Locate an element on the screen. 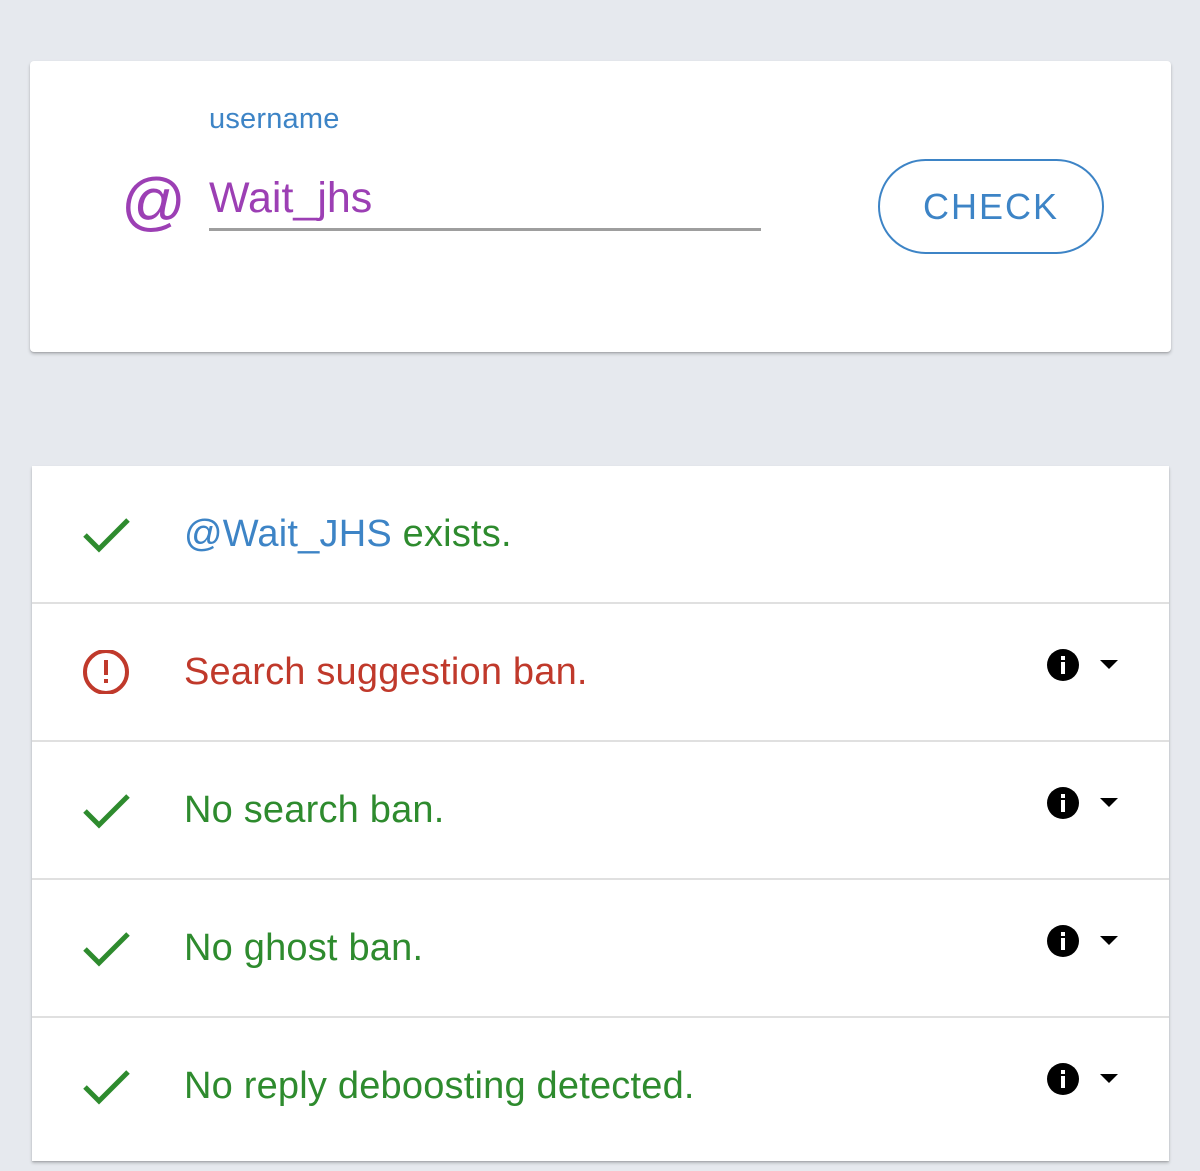  at-sign-icon: @ is located at coordinates (152, 201).